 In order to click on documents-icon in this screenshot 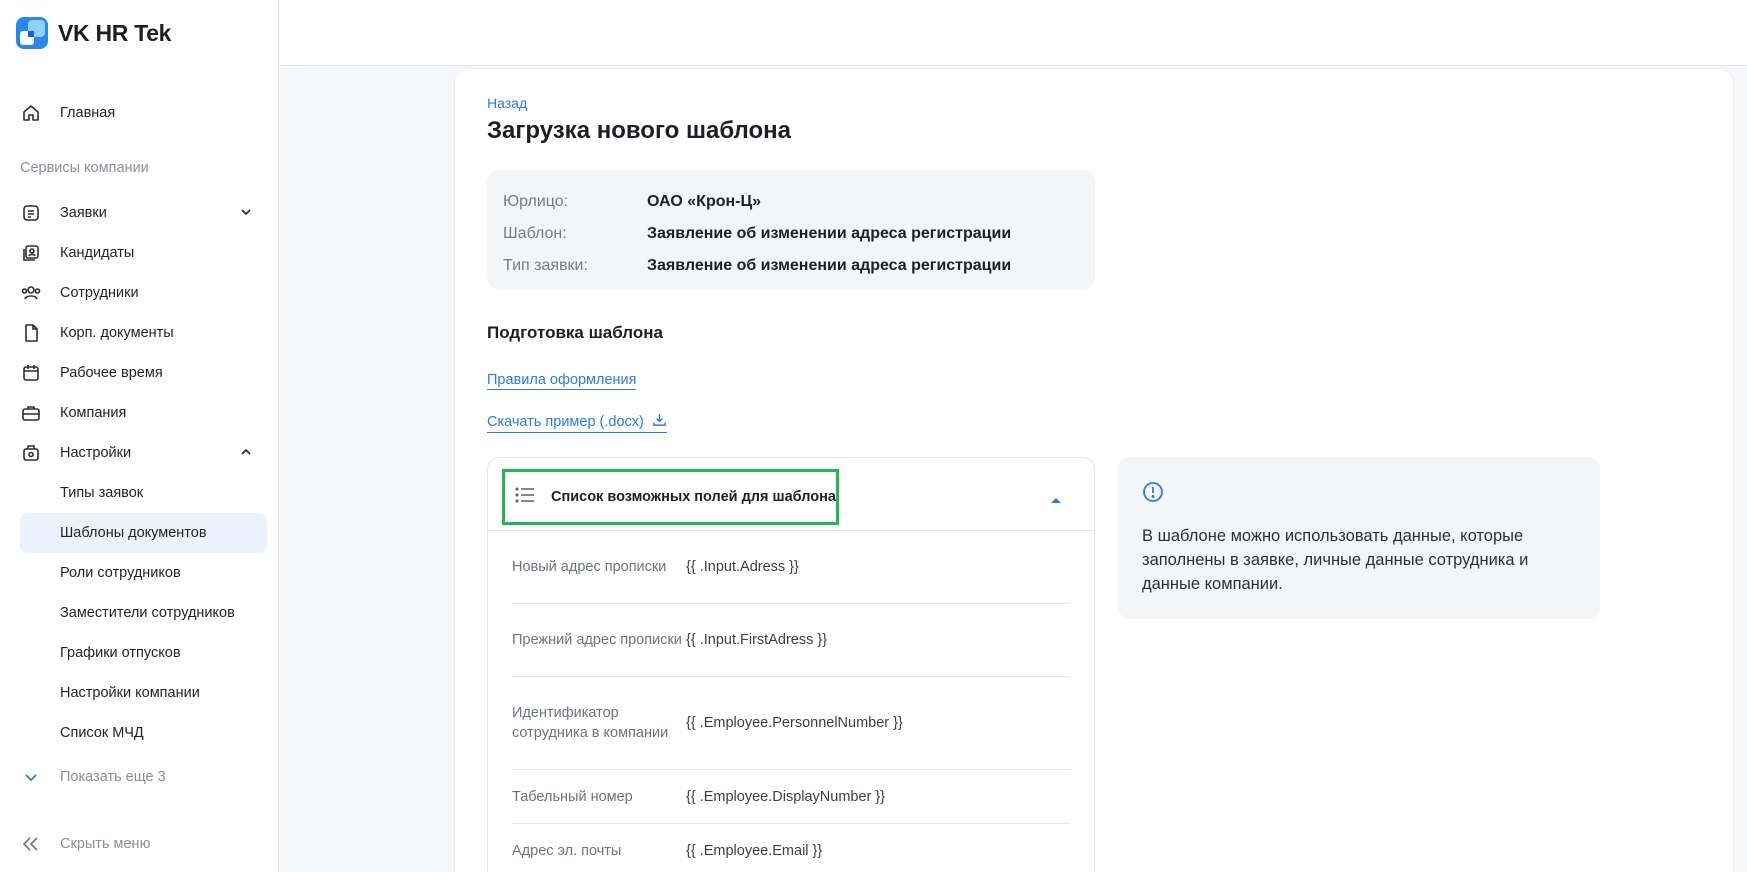, I will do `click(31, 333)`.